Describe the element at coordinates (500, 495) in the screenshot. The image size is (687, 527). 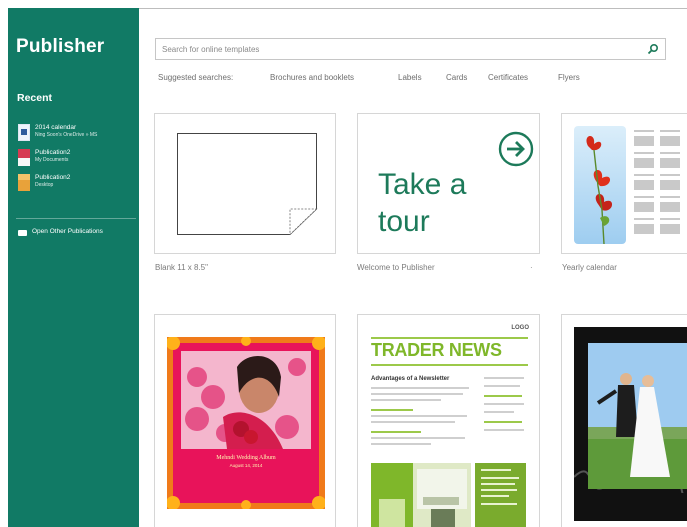
I see `newsletter-sidebar-box` at that location.